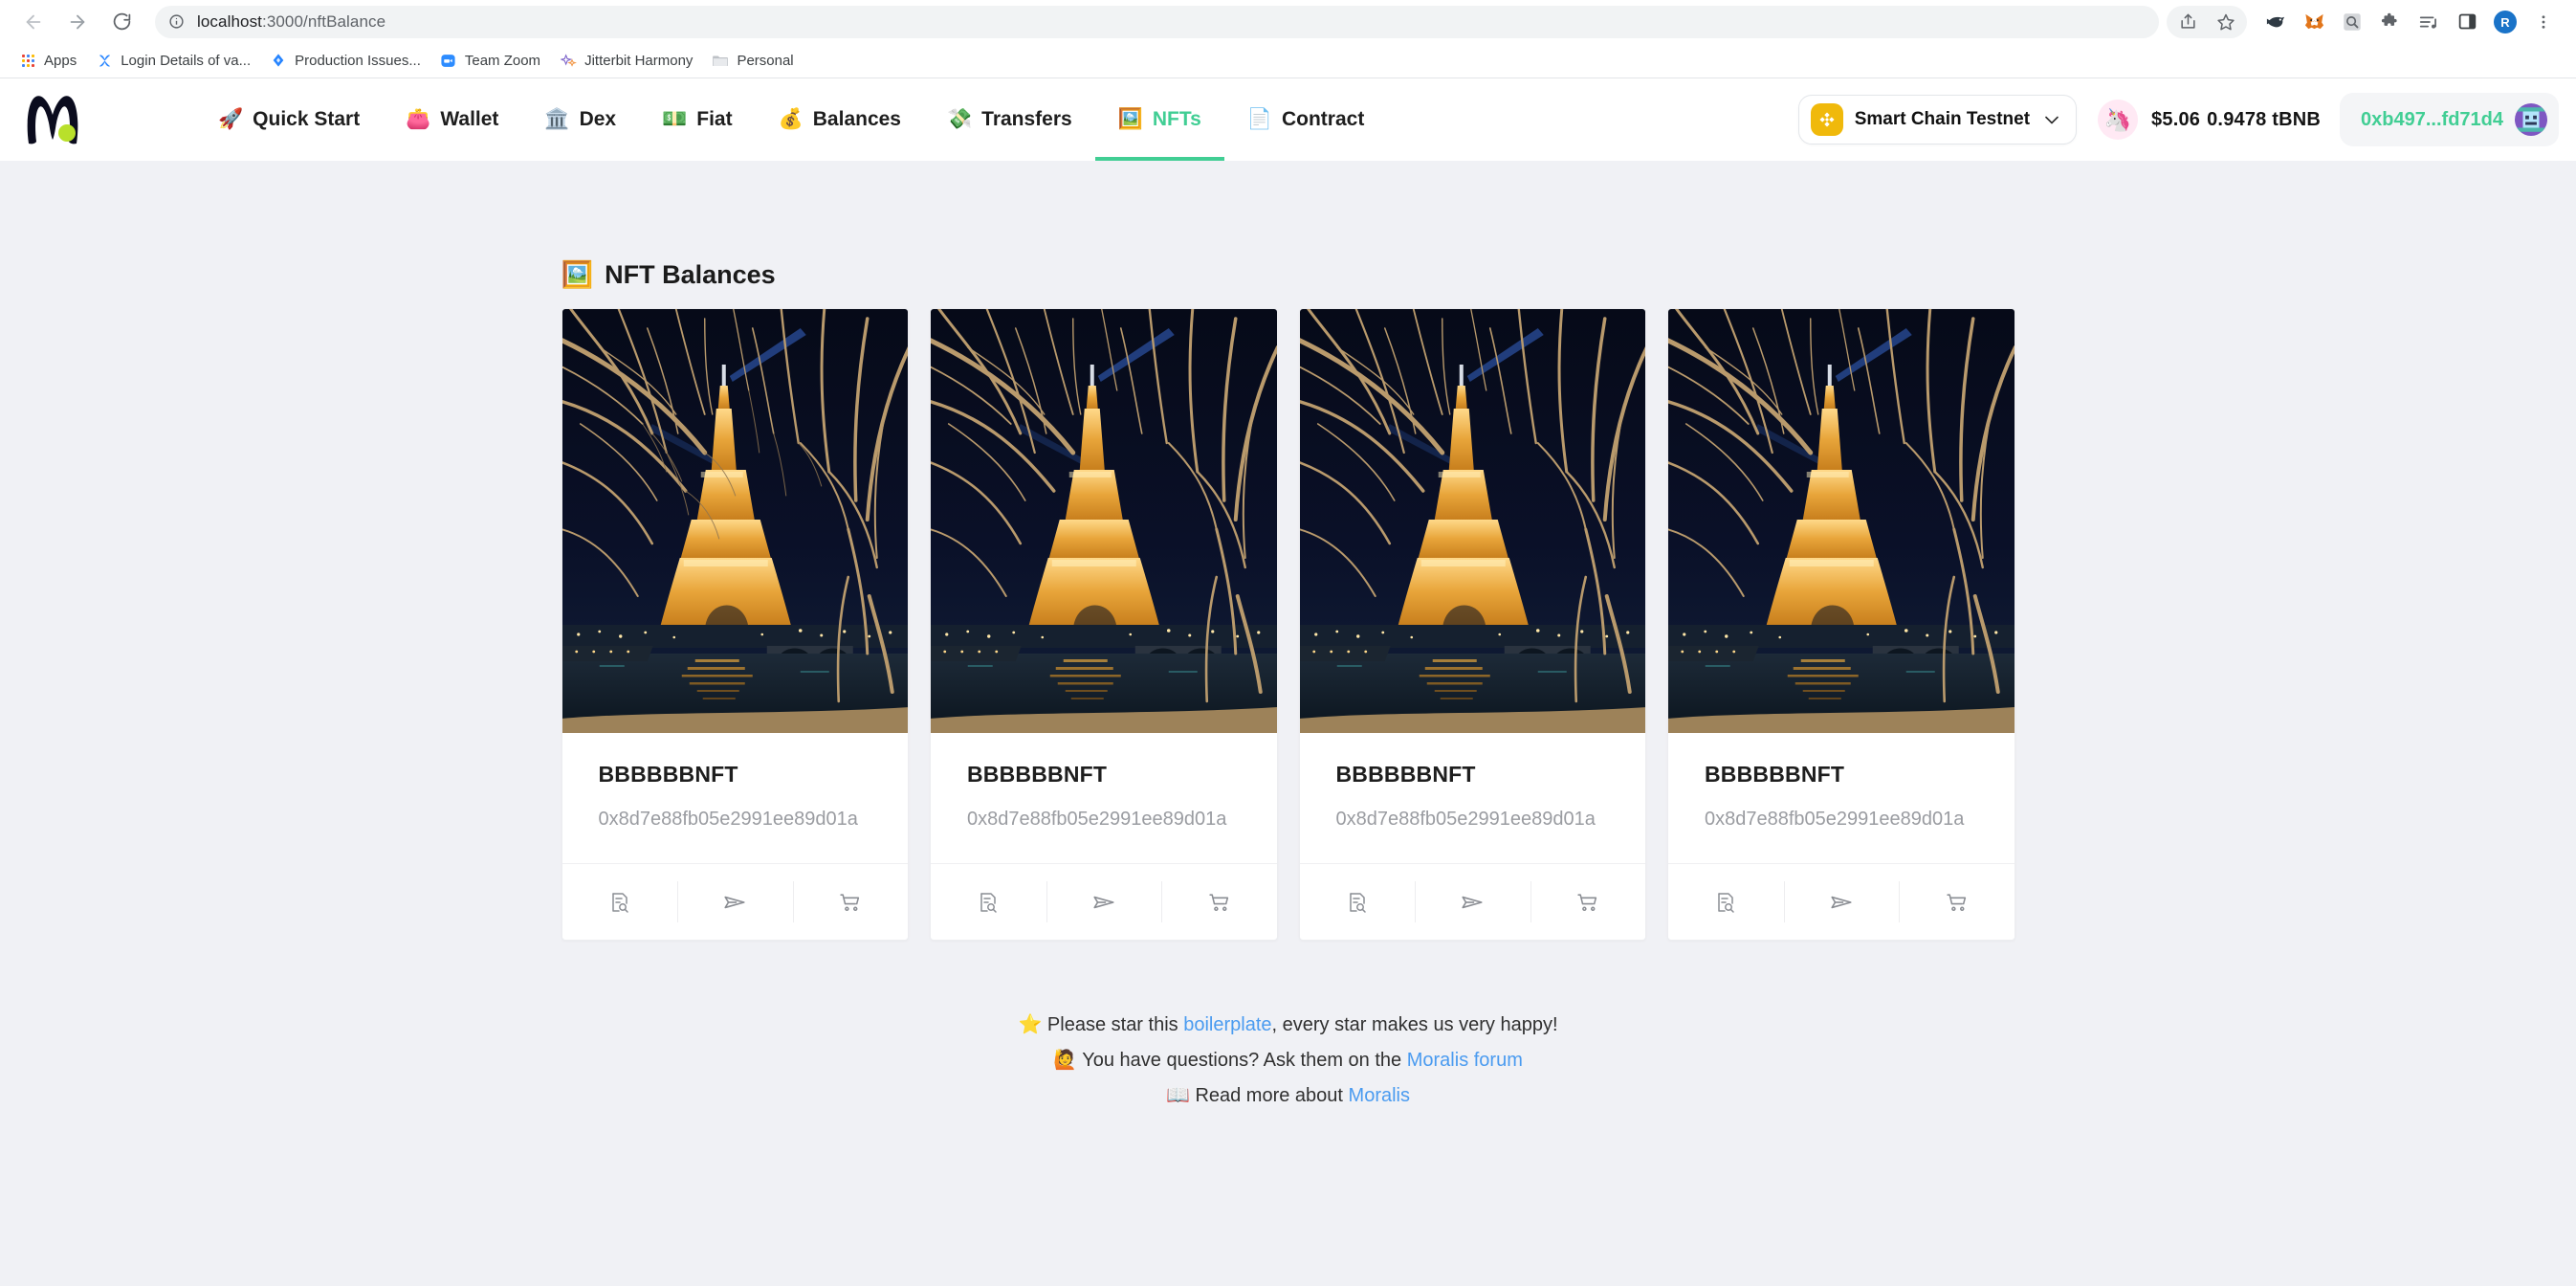 This screenshot has height=1287, width=2576. Describe the element at coordinates (1010, 120) in the screenshot. I see `nav-item-transfers: 💸 Transfers` at that location.